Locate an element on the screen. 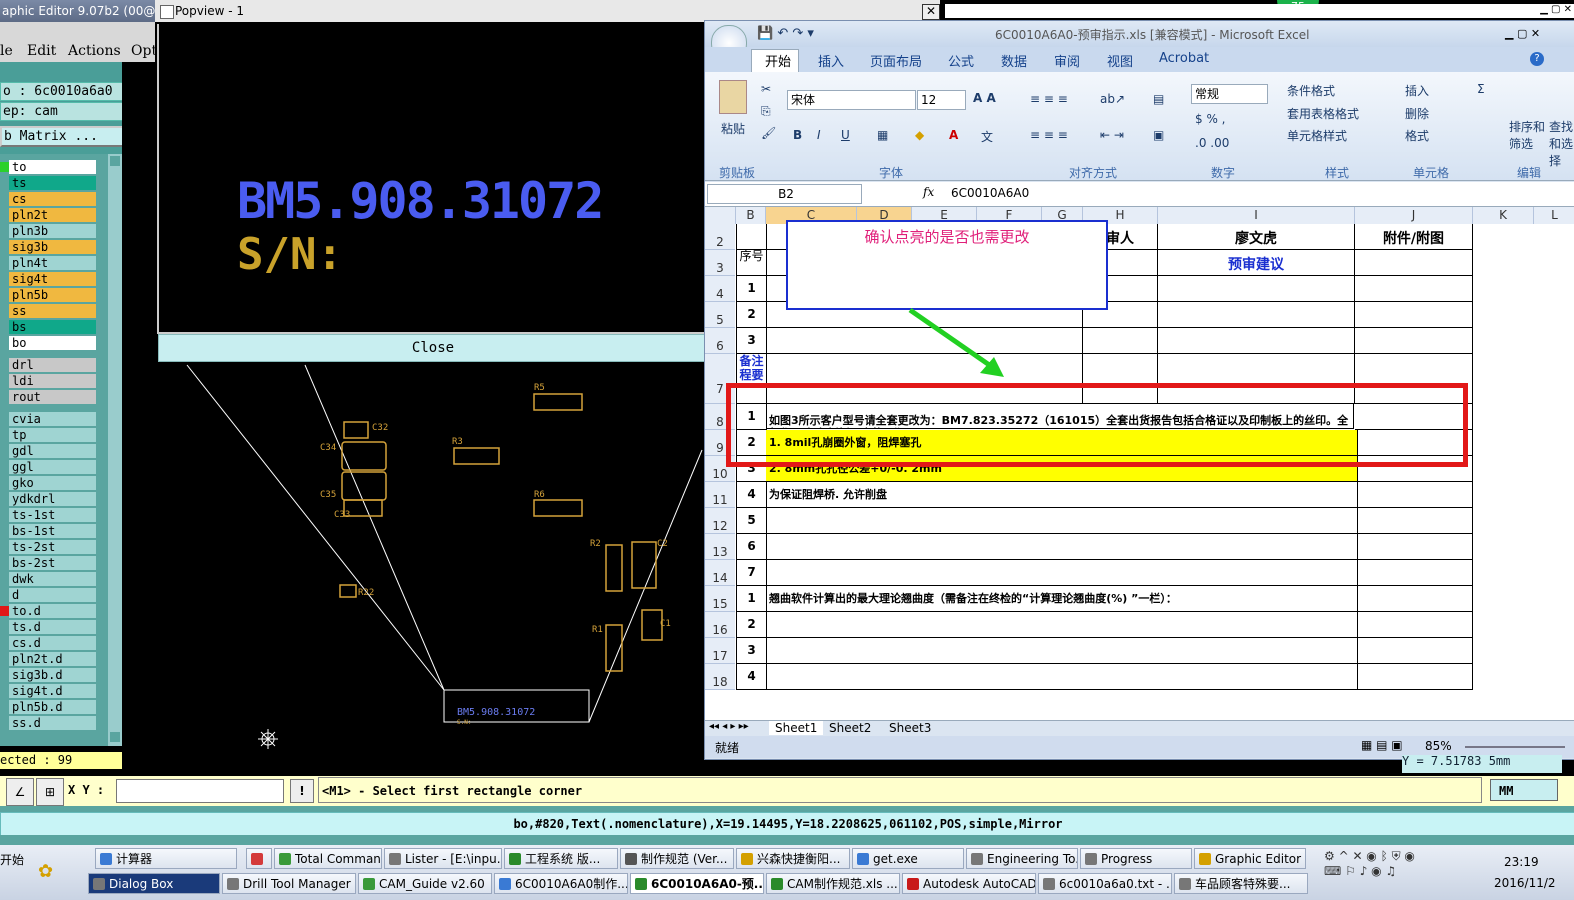  cell-style-button: 单元格样式 is located at coordinates (1317, 135).